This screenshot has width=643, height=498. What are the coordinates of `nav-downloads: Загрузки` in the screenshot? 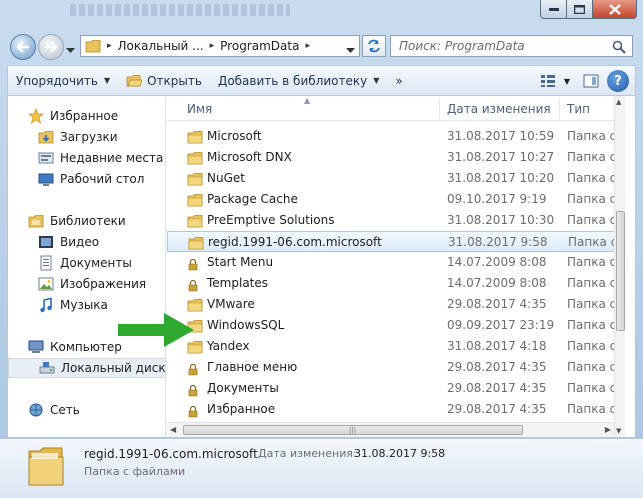 It's located at (86, 137).